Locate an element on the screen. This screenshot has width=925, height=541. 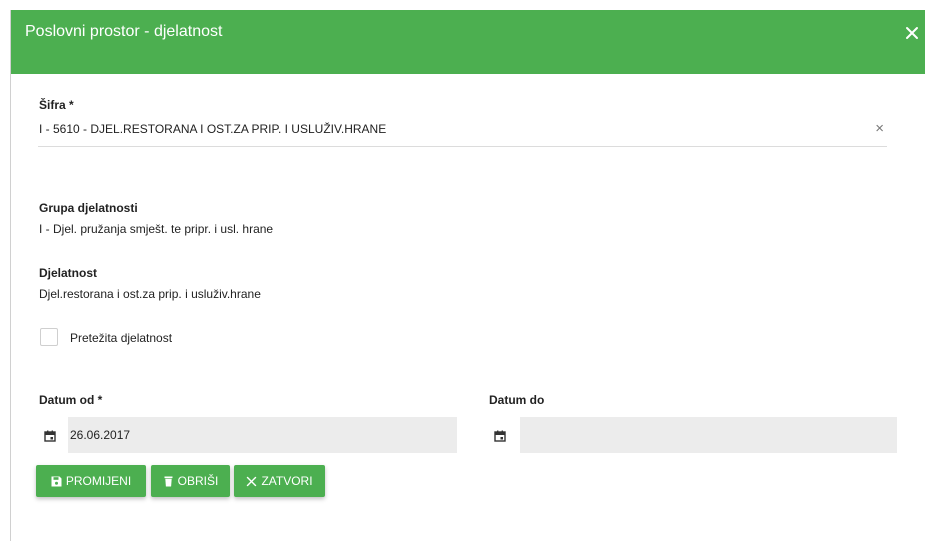
djelatnost-label: Djelatnost is located at coordinates (68, 273).